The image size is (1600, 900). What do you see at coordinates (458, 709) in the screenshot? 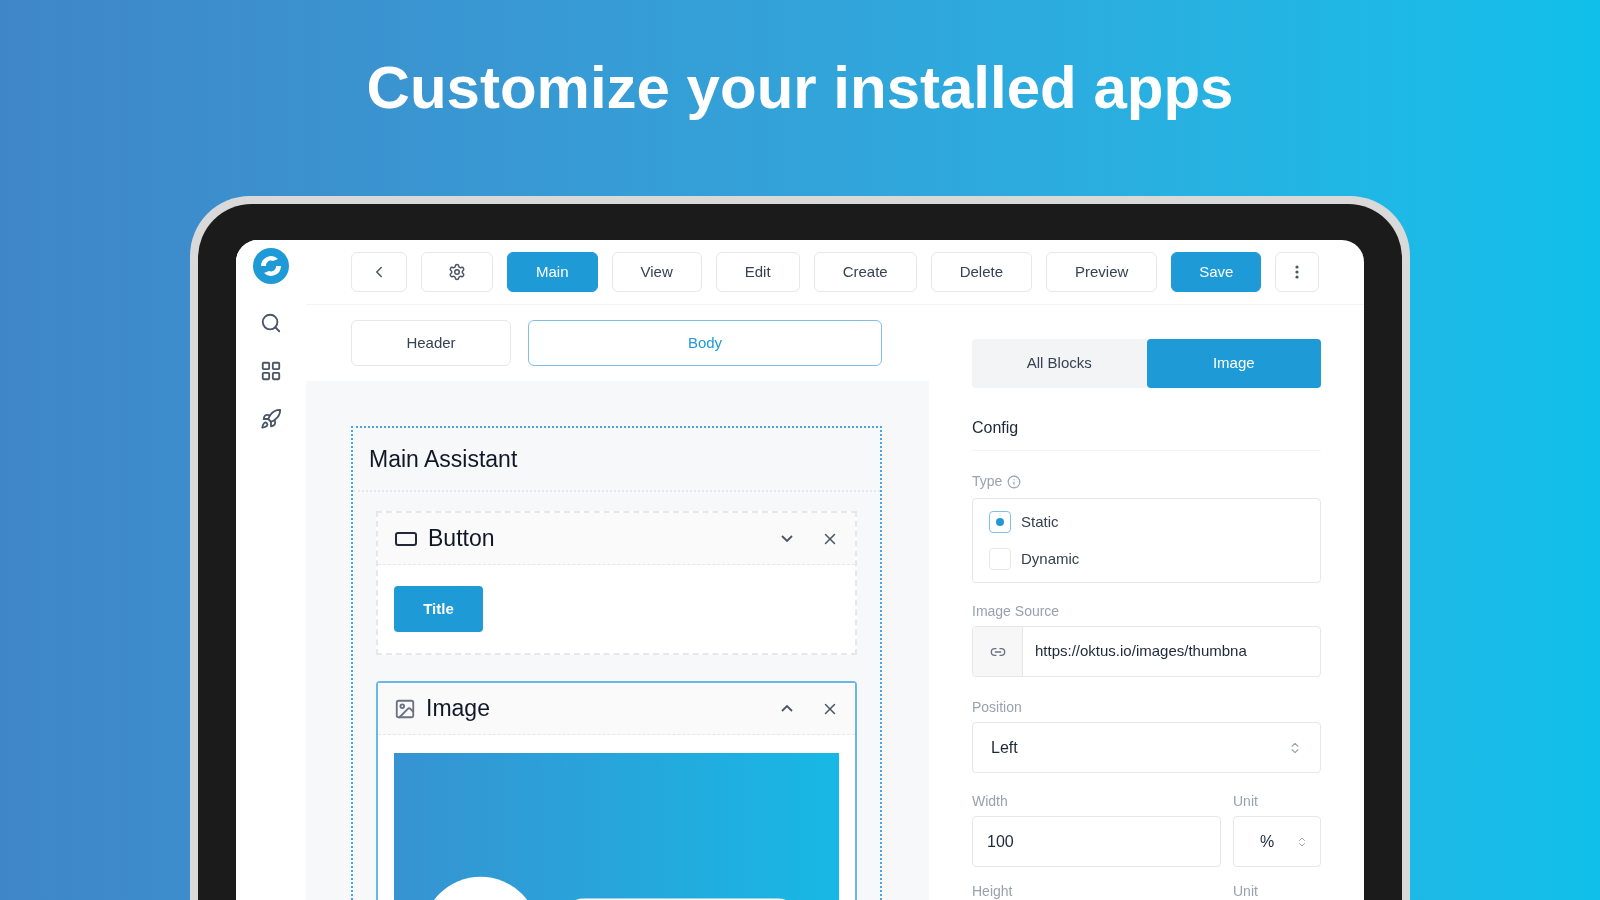
I see `block-title: Image` at bounding box center [458, 709].